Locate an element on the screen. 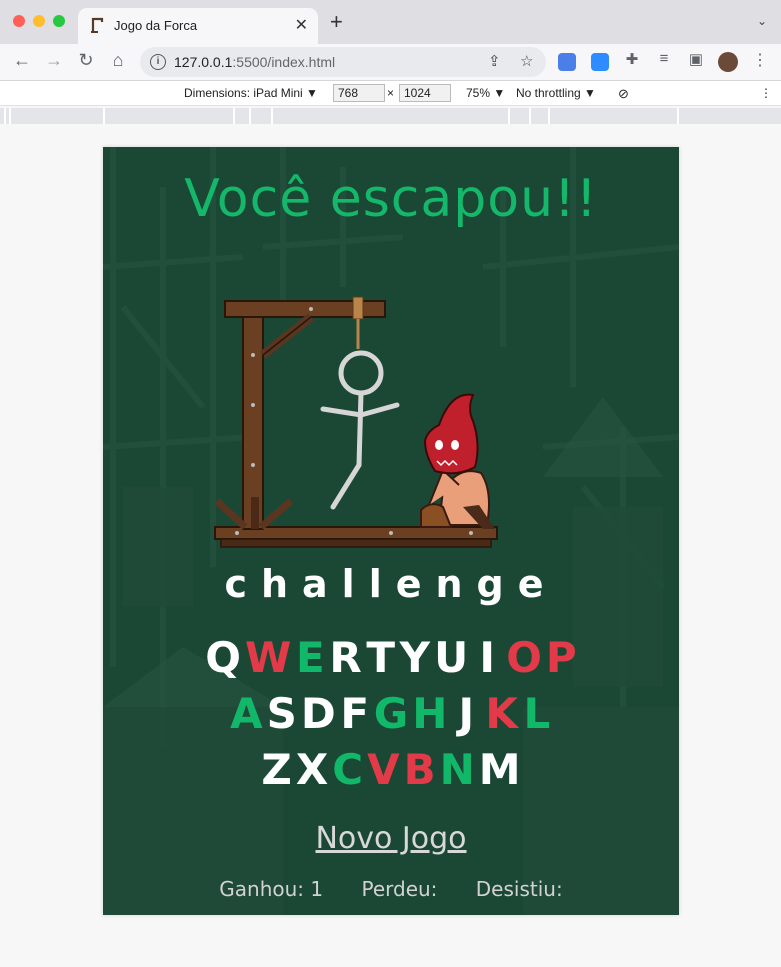 Image resolution: width=781 pixels, height=967 pixels. device-dimensions-select: Dimensions: iPad Mini ▼ is located at coordinates (251, 93).